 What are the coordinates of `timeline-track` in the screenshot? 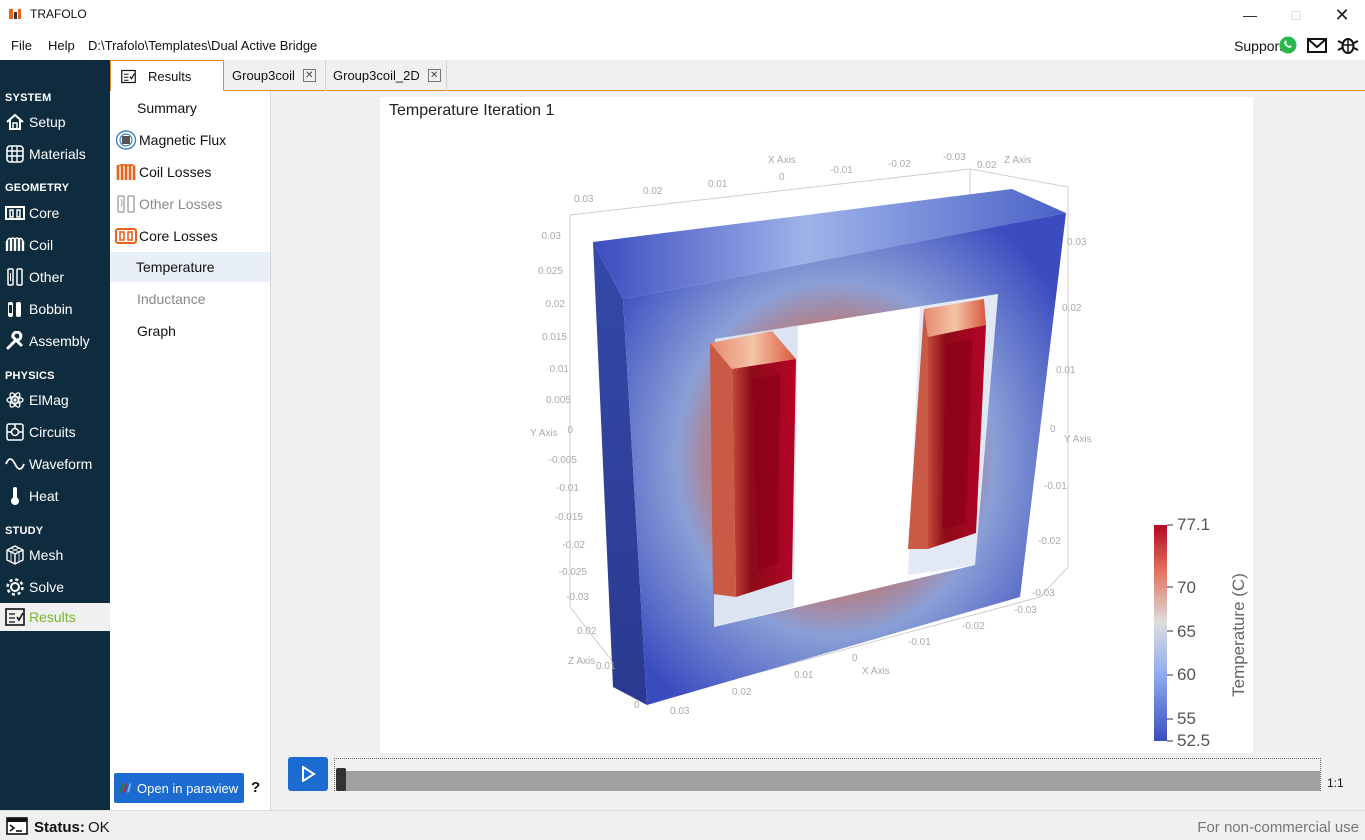 It's located at (828, 781).